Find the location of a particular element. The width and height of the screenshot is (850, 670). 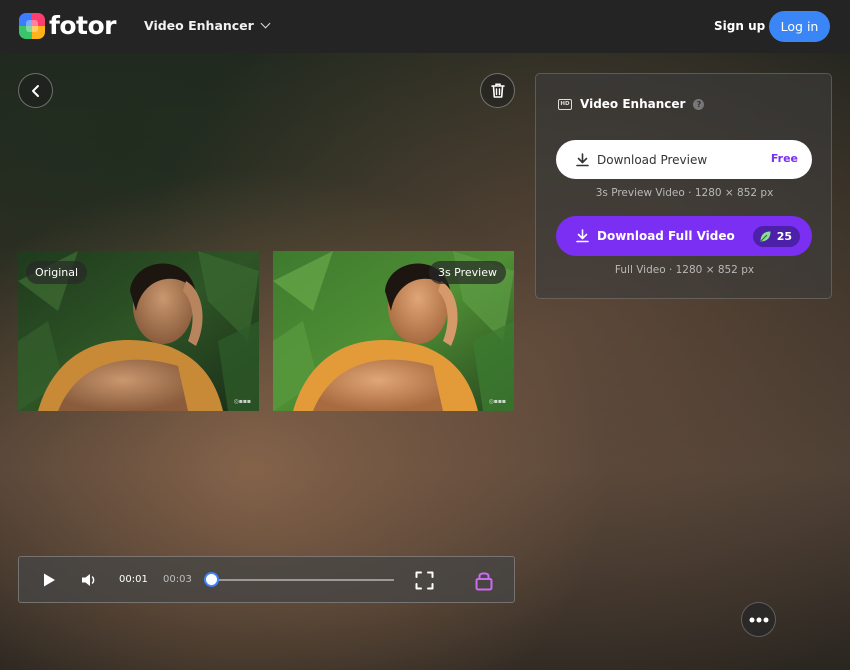

download-full-video-button: Download Full Video 25 is located at coordinates (684, 236).